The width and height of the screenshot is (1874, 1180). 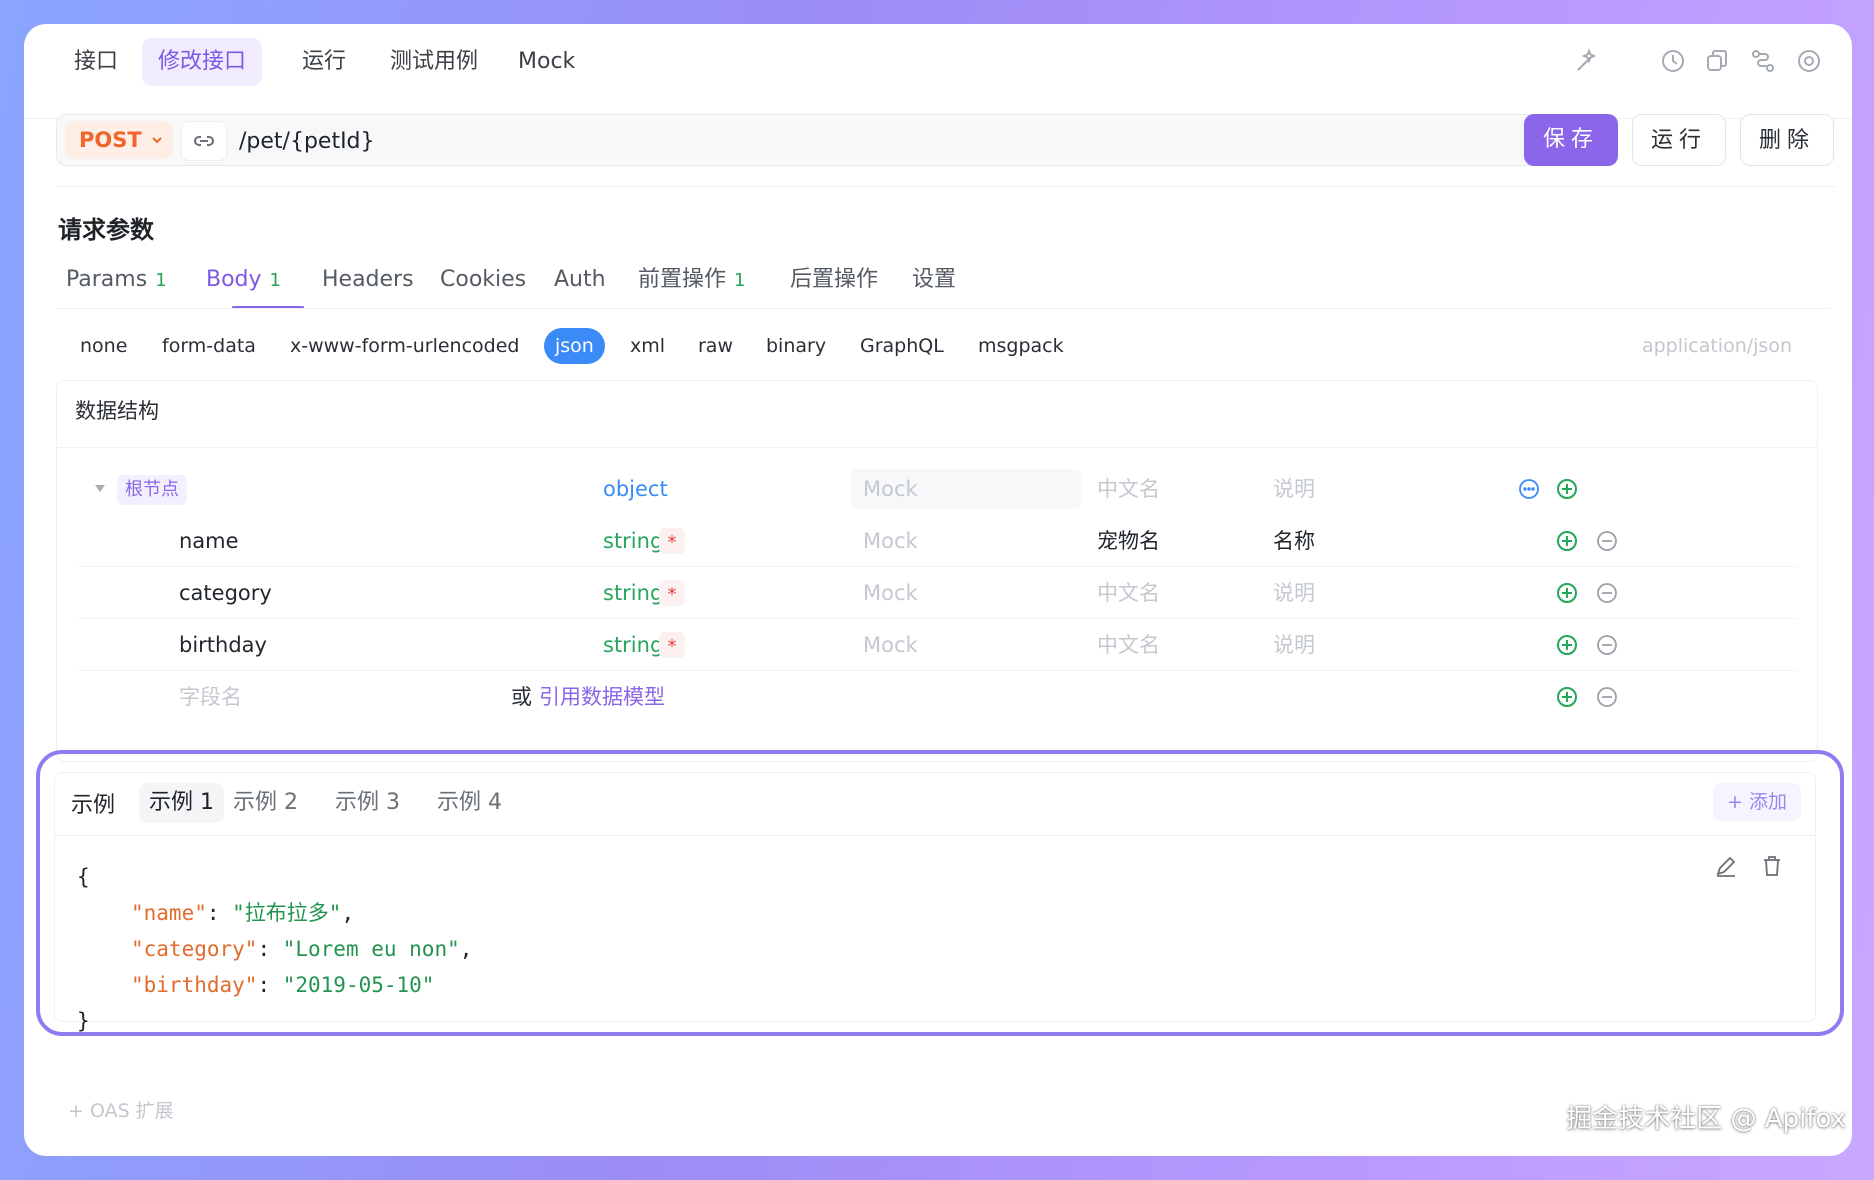 What do you see at coordinates (117, 411) in the screenshot?
I see `data-structure-title: 数据结构` at bounding box center [117, 411].